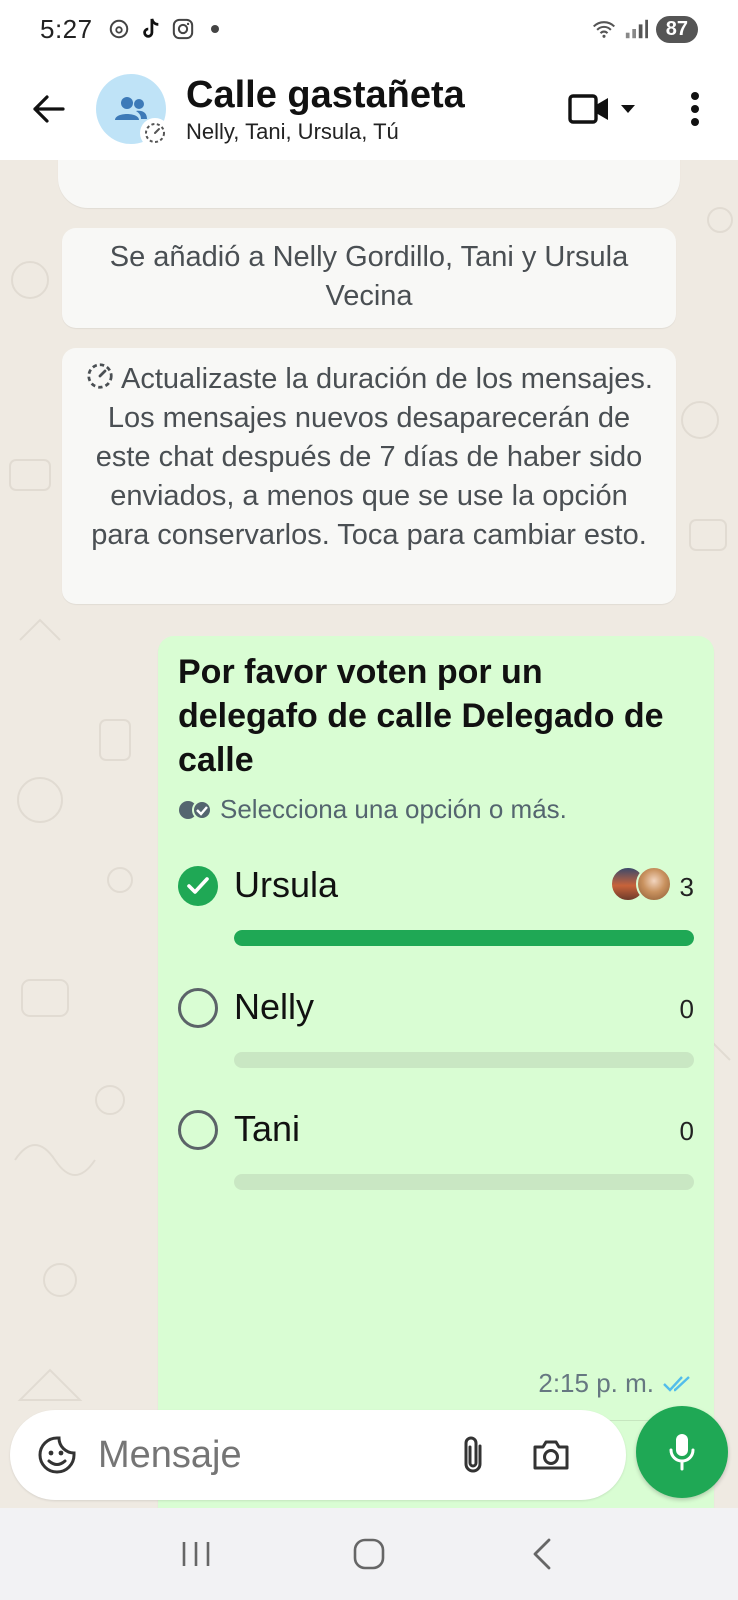 Image resolution: width=738 pixels, height=1600 pixels. What do you see at coordinates (198, 886) in the screenshot?
I see `checkmark-circle-icon` at bounding box center [198, 886].